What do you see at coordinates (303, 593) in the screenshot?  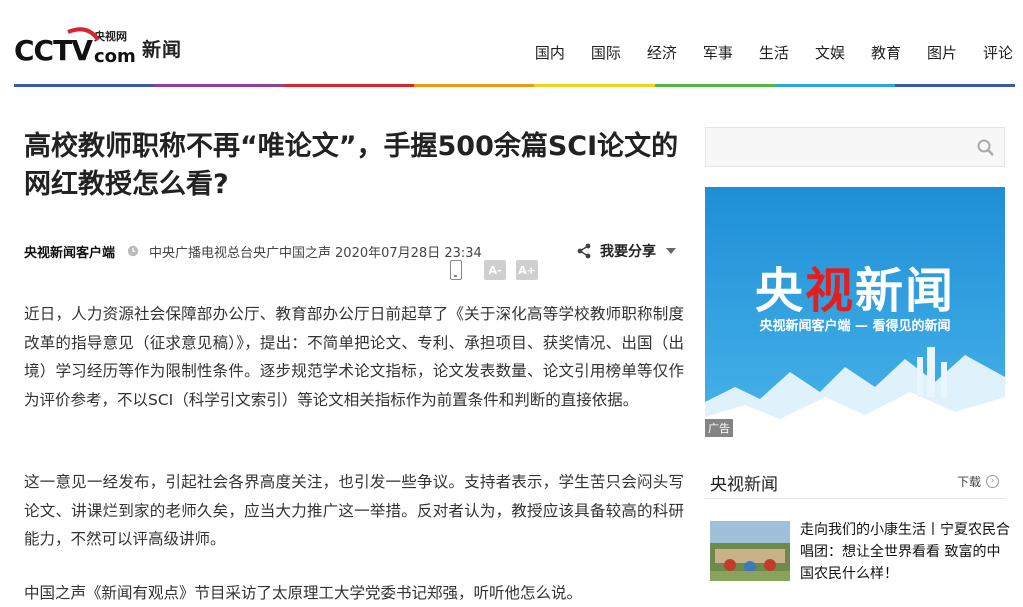 I see `article-paragraph: 中国之声《新闻有观点》节目采访了太原理工大学党委书记郑强，听听他怎么说。` at bounding box center [303, 593].